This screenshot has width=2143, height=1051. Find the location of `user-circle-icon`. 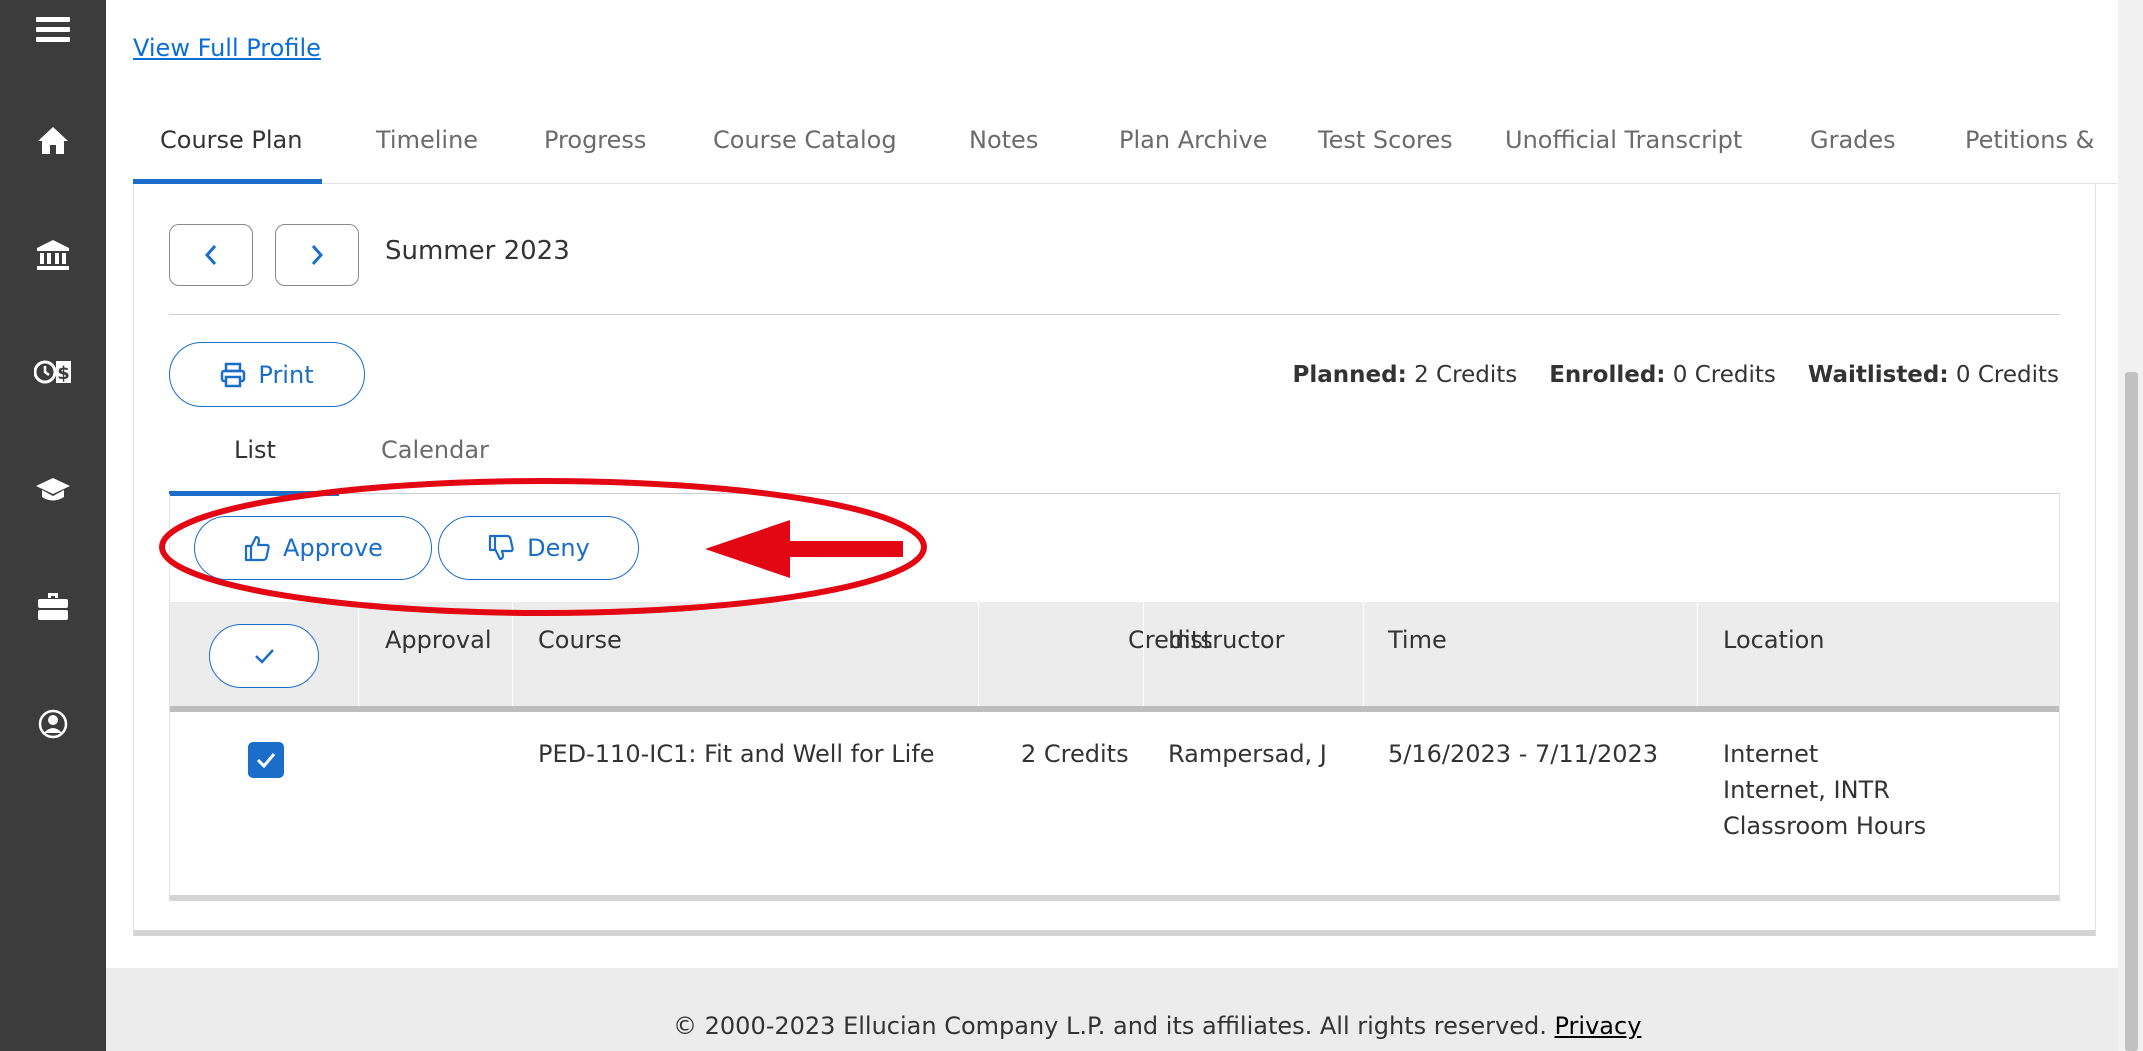

user-circle-icon is located at coordinates (53, 724).